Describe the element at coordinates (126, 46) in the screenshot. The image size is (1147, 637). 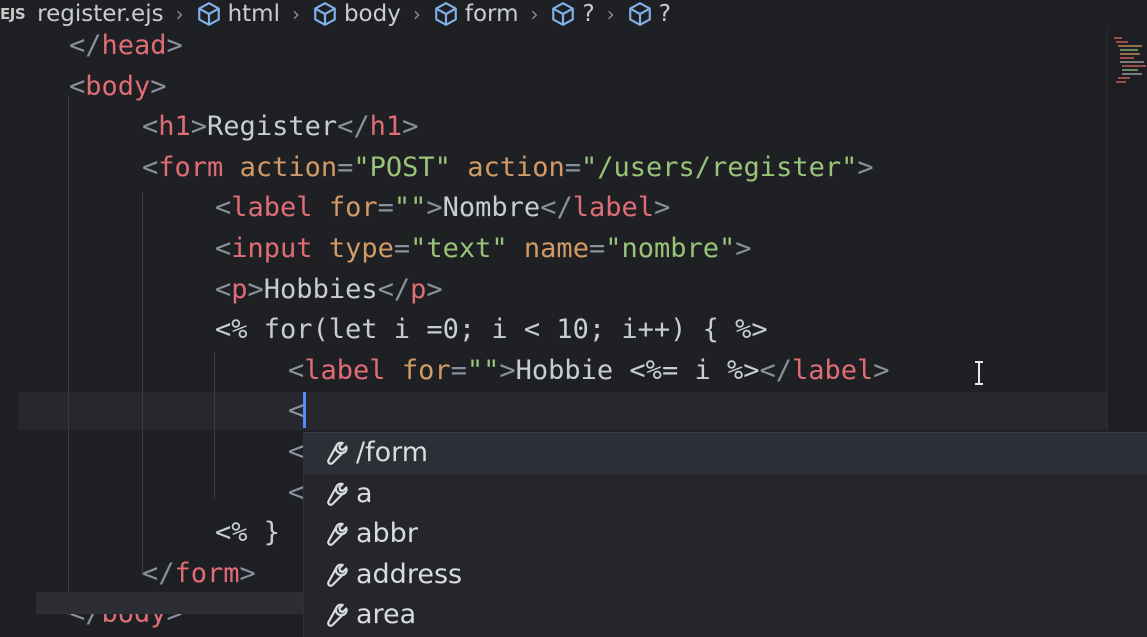
I see `code-line: </head>` at that location.